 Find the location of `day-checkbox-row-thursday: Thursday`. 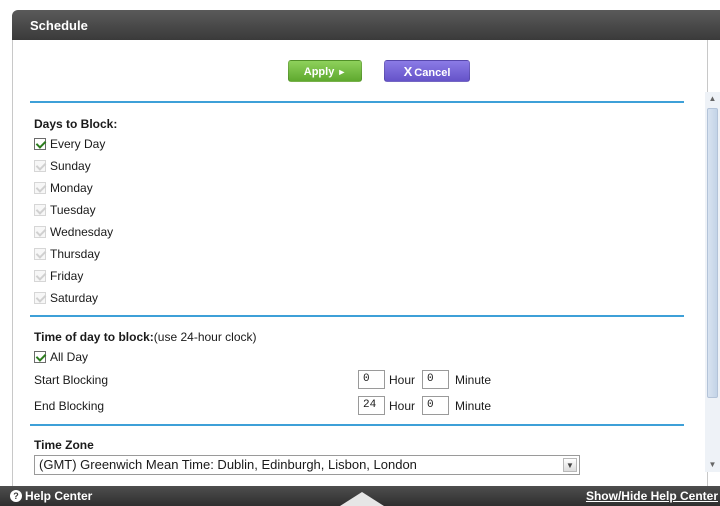

day-checkbox-row-thursday: Thursday is located at coordinates (67, 254).